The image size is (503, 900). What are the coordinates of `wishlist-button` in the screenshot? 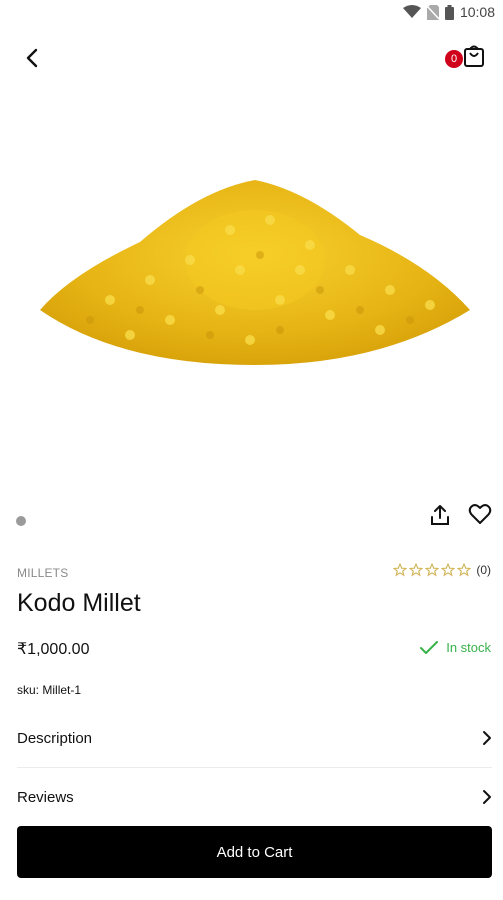 It's located at (481, 516).